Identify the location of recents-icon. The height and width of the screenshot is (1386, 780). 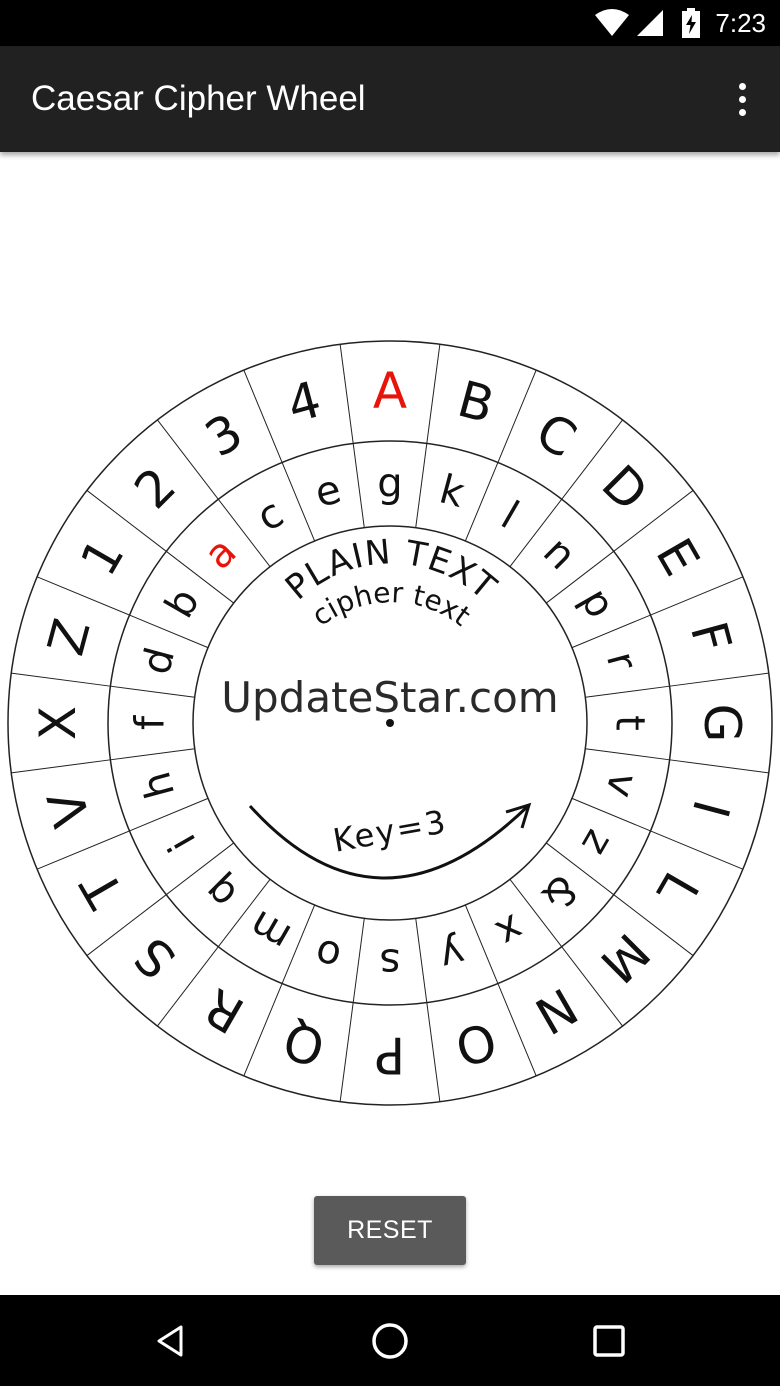
(609, 1340).